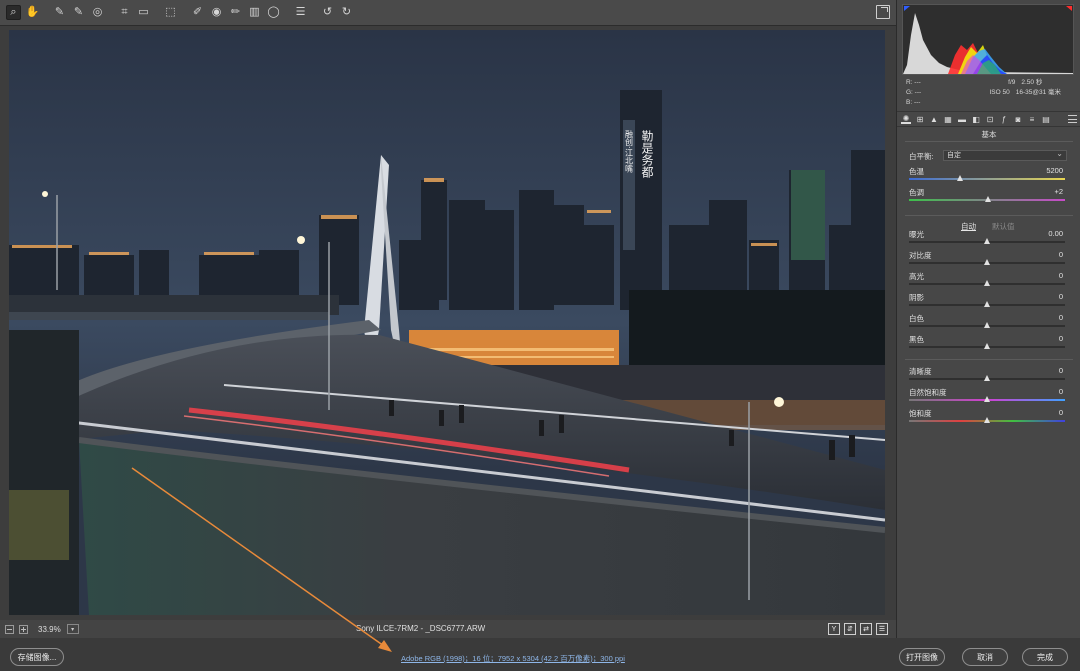  What do you see at coordinates (273, 12) in the screenshot?
I see `radial-filter-tool-icon: ◯` at bounding box center [273, 12].